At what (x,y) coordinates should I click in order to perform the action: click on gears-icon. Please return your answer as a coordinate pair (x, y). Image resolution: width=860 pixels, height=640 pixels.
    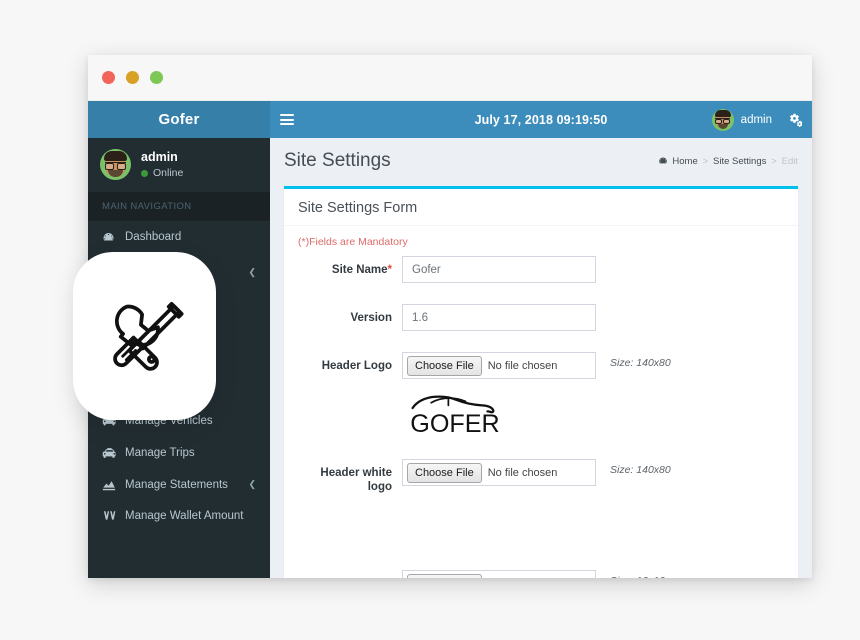
    Looking at the image, I should click on (795, 120).